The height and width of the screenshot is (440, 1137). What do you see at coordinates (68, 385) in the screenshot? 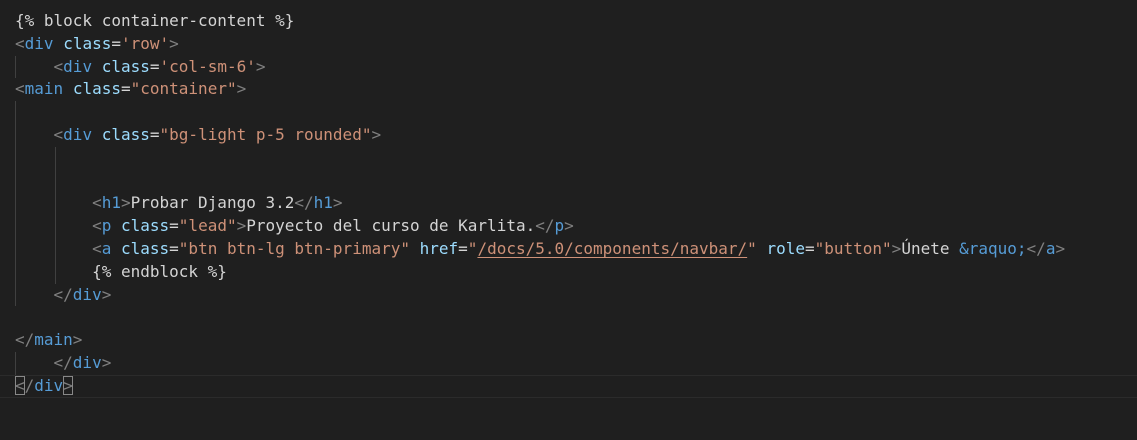
I see `bracket-match-highlight: >` at bounding box center [68, 385].